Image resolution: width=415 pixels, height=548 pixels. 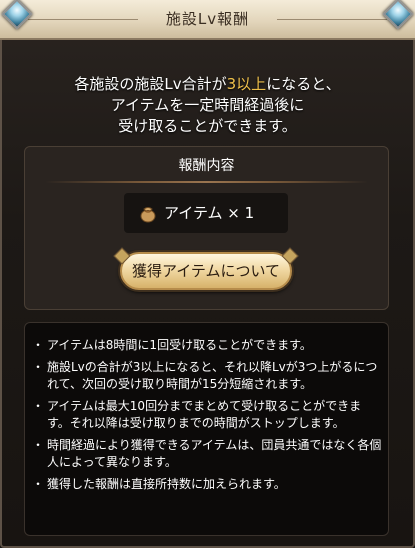 What do you see at coordinates (207, 484) in the screenshot?
I see `note-item: 獲得した報酬は直接所持数に加えられます。` at bounding box center [207, 484].